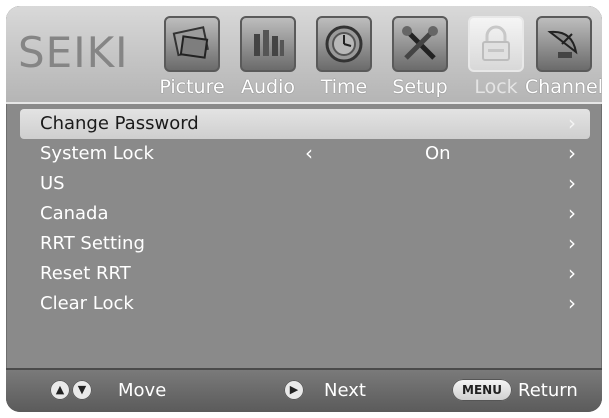 This screenshot has width=609, height=418. I want to click on picture-icon, so click(192, 44).